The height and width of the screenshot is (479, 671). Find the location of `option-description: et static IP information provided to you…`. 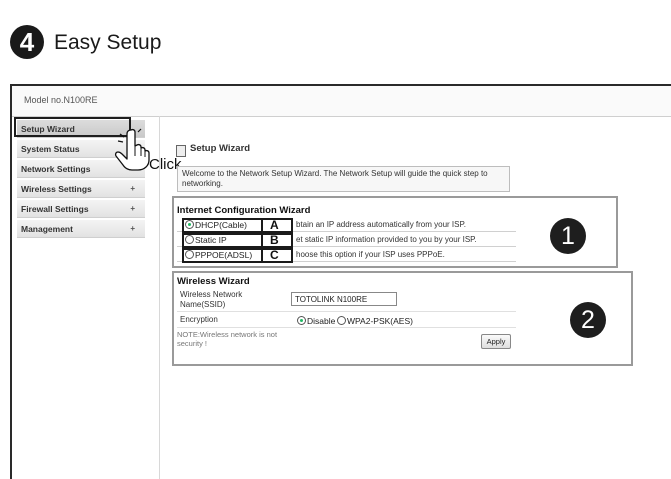

option-description: et static IP information provided to you… is located at coordinates (386, 239).